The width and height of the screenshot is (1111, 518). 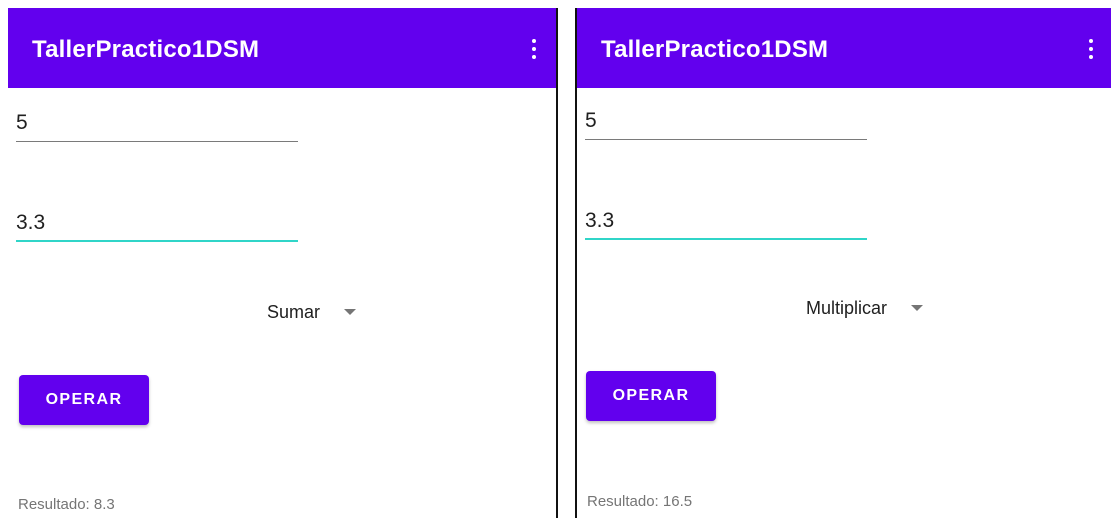 I want to click on result-label: Resultado: 8.3, so click(x=66, y=504).